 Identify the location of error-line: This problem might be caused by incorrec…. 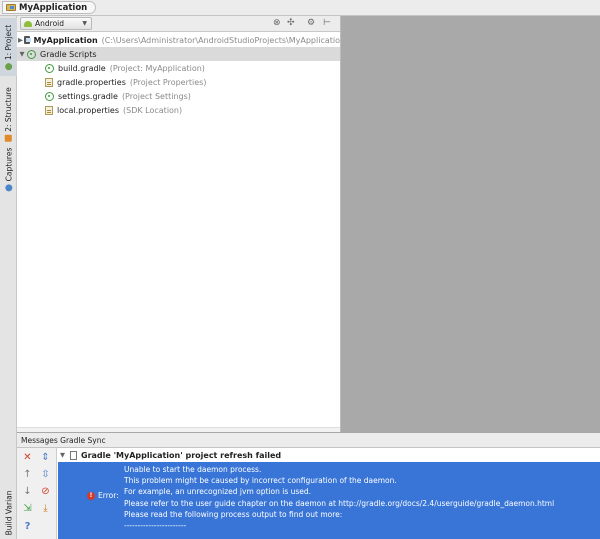
(260, 481).